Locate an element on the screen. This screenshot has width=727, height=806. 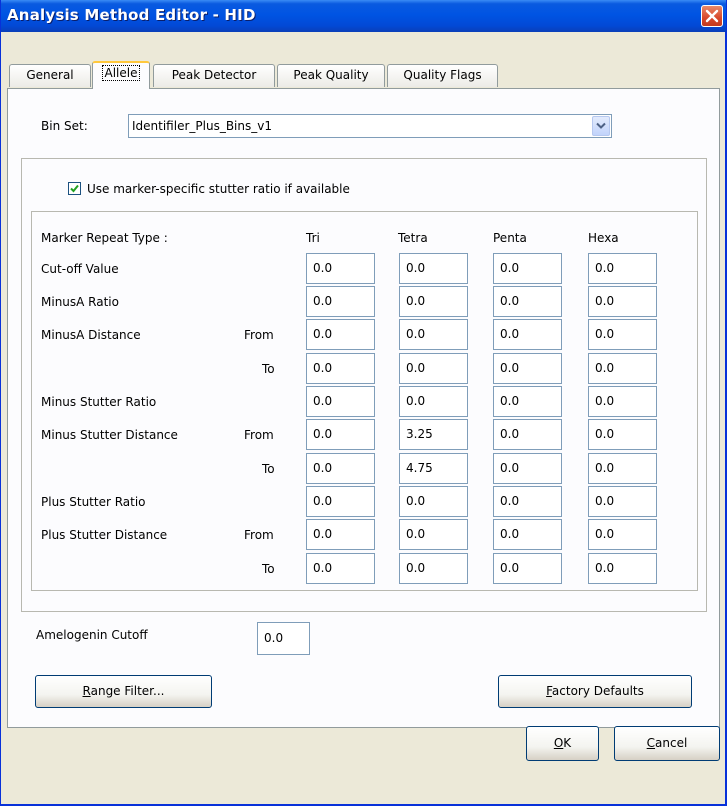
checkmark-icon is located at coordinates (74, 188).